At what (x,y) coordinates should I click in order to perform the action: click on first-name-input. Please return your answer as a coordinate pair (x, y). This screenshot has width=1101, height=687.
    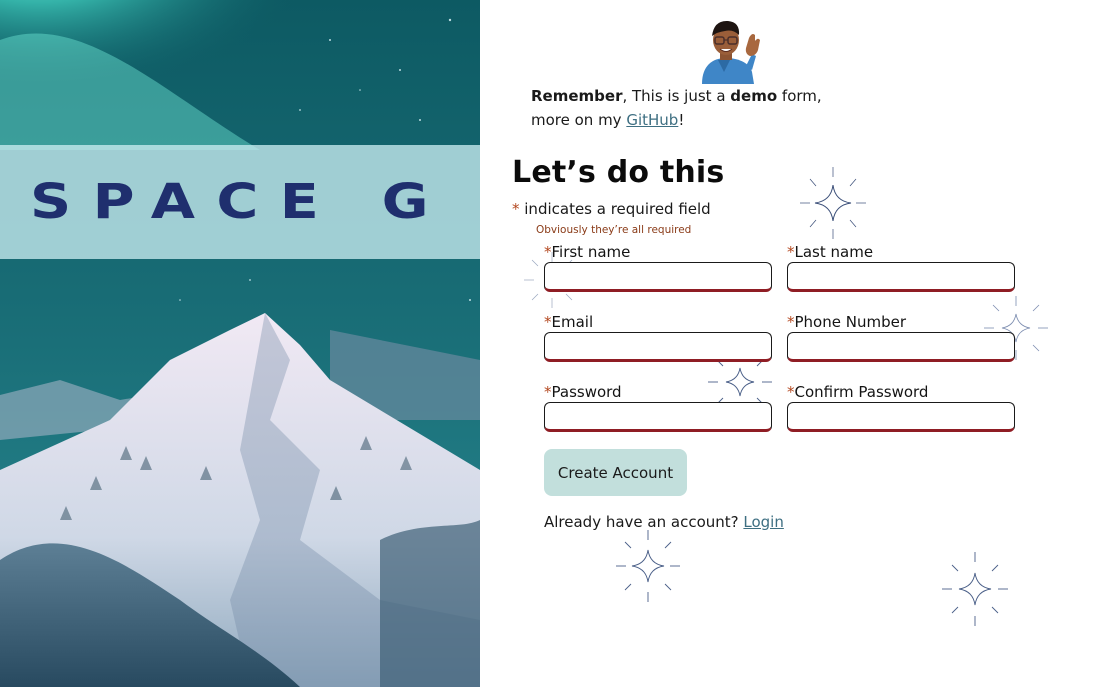
    Looking at the image, I should click on (658, 277).